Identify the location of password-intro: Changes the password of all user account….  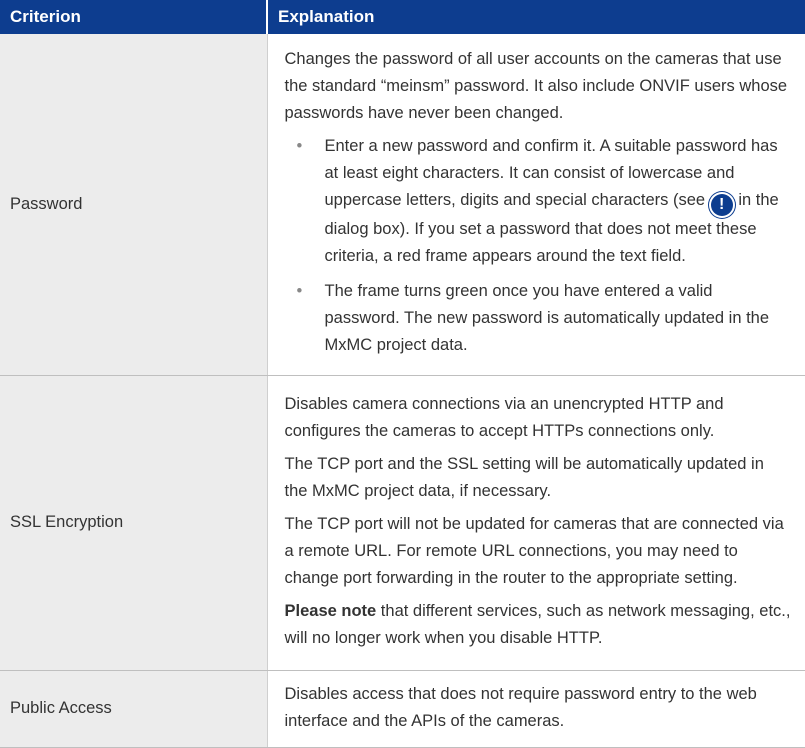
(536, 85).